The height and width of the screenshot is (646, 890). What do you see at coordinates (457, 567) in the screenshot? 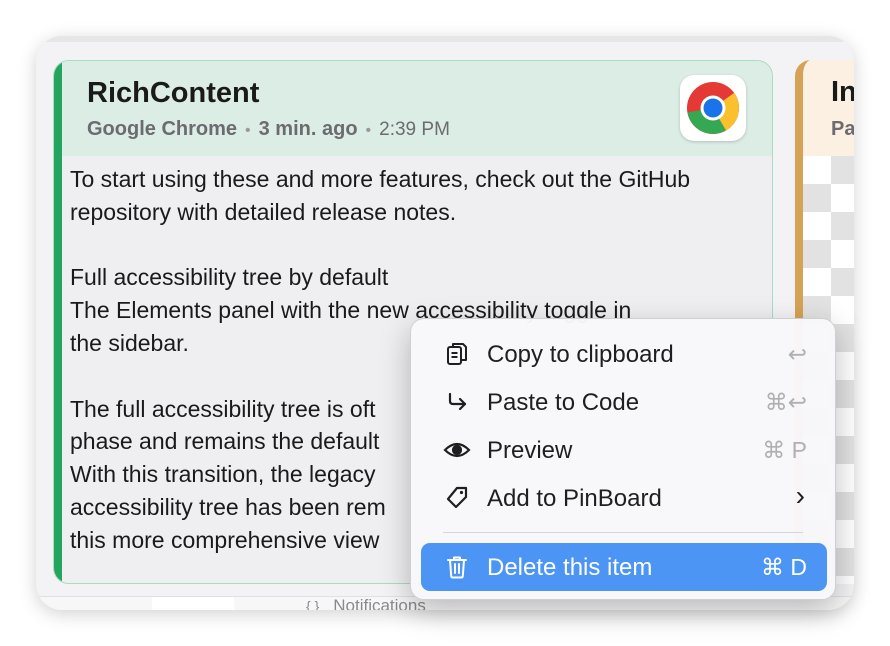
I see `trash-icon` at bounding box center [457, 567].